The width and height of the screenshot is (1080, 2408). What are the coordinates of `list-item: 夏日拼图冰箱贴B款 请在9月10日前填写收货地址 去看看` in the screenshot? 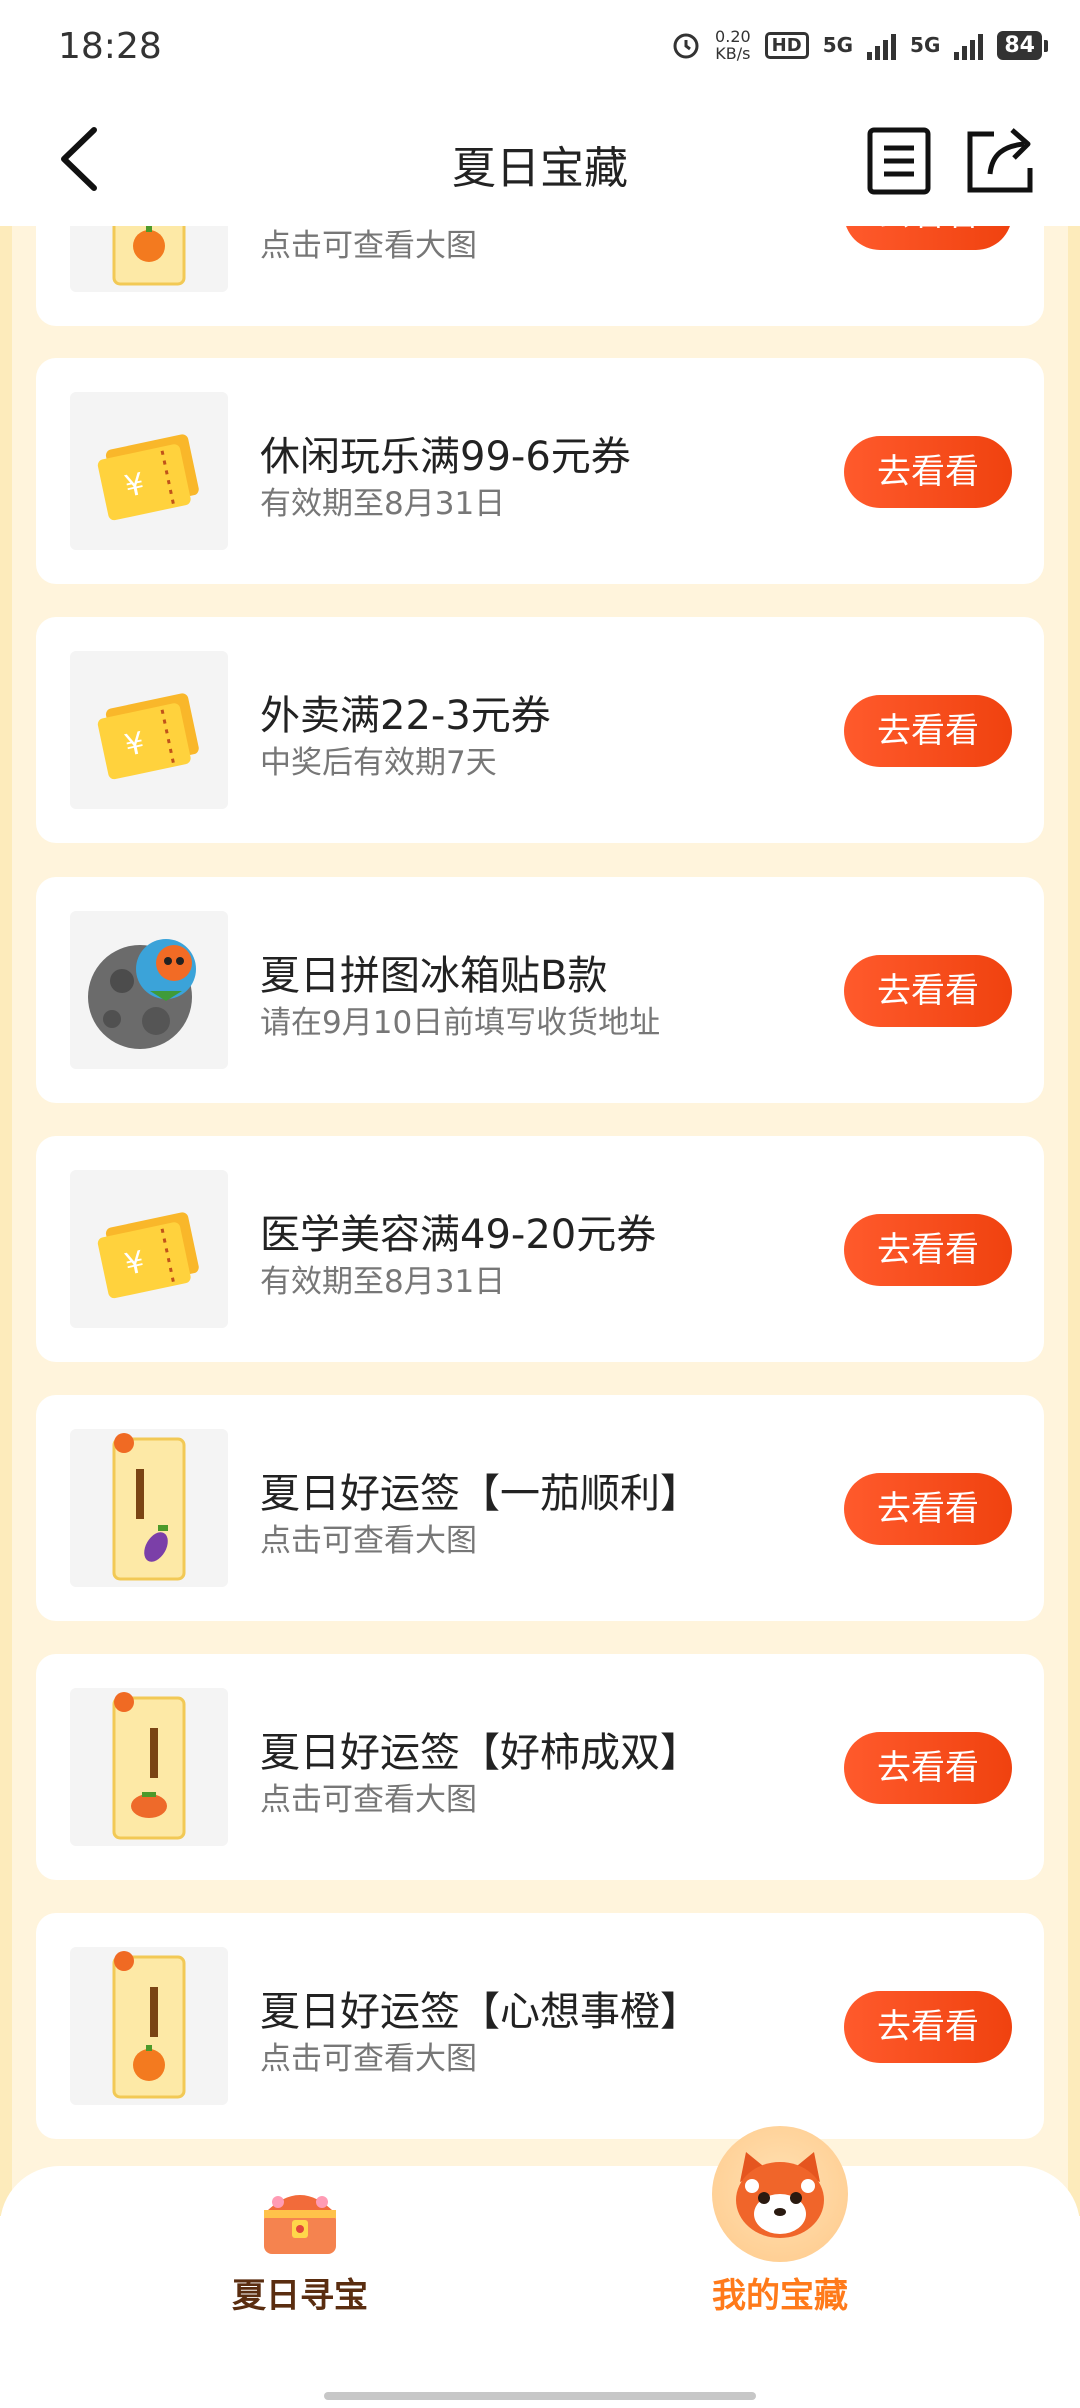 It's located at (540, 990).